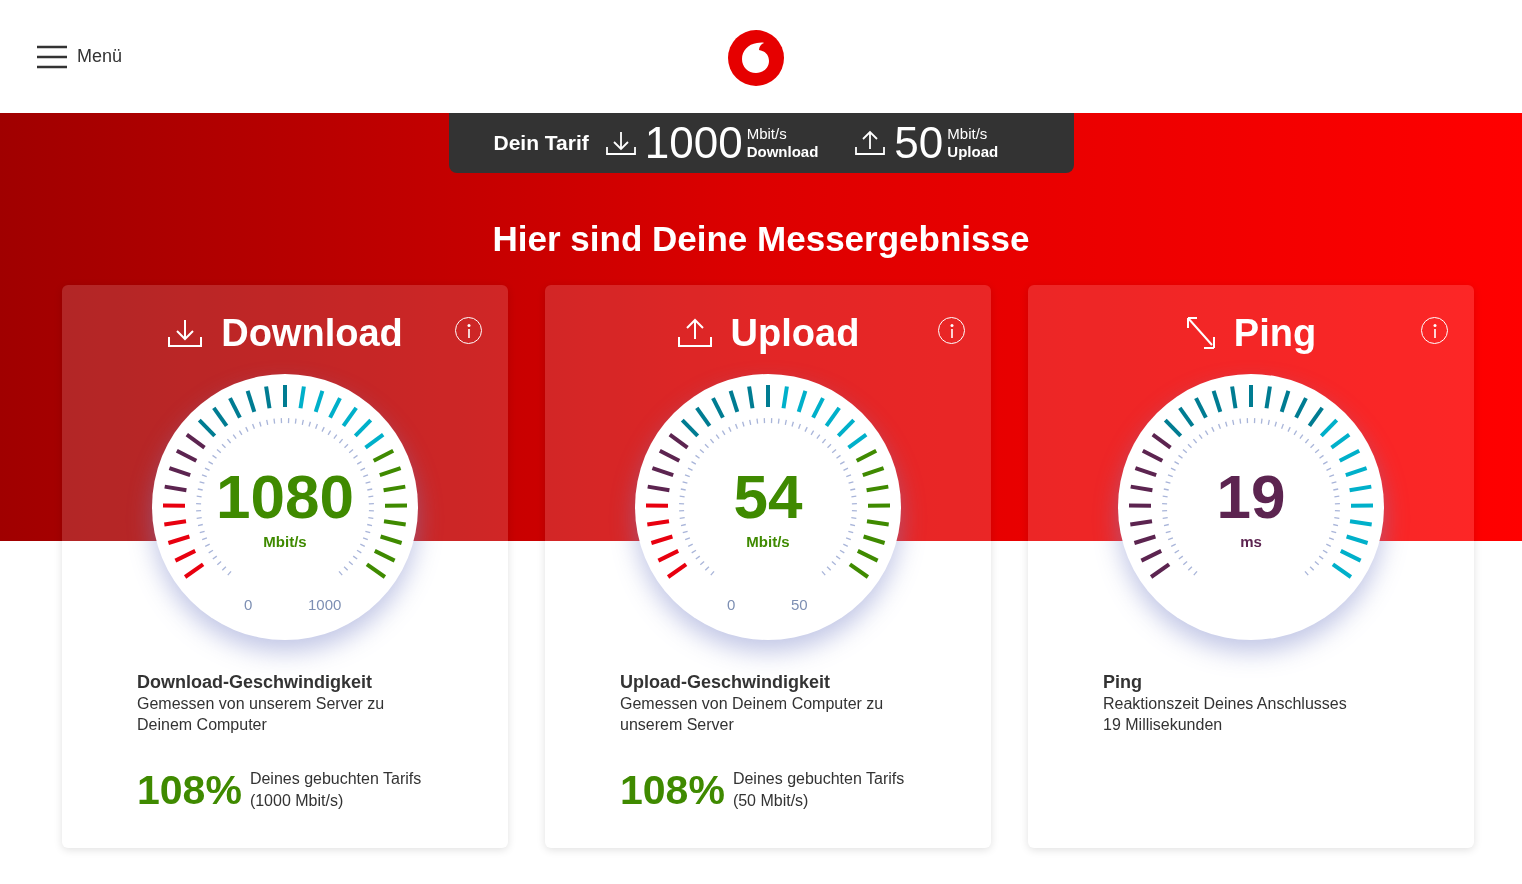 The width and height of the screenshot is (1522, 884). I want to click on gauge-value: 19, so click(1251, 497).